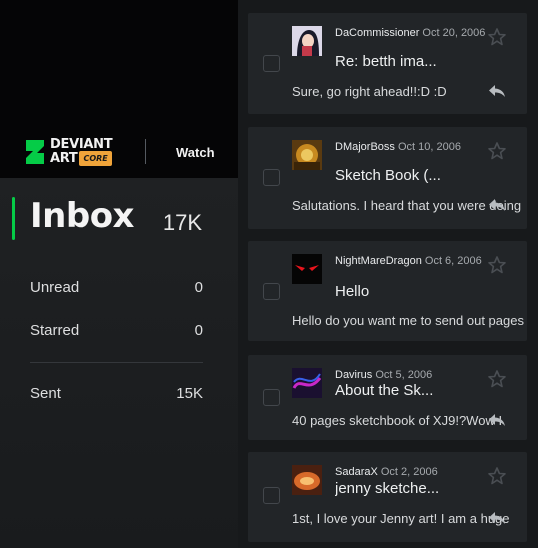  I want to click on header-divider, so click(145, 151).